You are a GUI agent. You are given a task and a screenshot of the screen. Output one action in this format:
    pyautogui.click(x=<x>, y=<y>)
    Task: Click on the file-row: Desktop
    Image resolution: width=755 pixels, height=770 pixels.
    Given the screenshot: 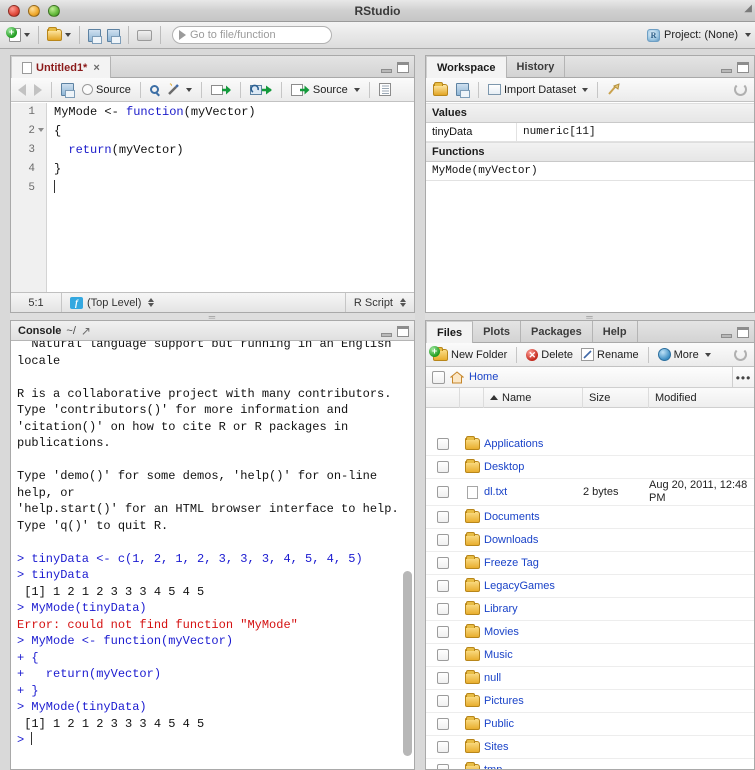 What is the action you would take?
    pyautogui.click(x=590, y=467)
    